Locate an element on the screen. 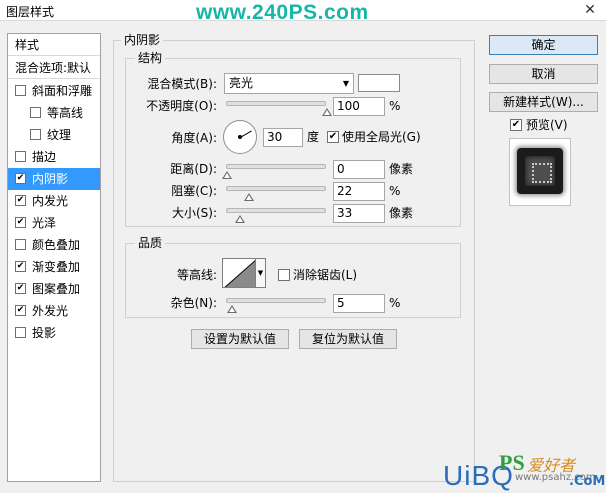 The height and width of the screenshot is (493, 606). noise-slider is located at coordinates (276, 305).